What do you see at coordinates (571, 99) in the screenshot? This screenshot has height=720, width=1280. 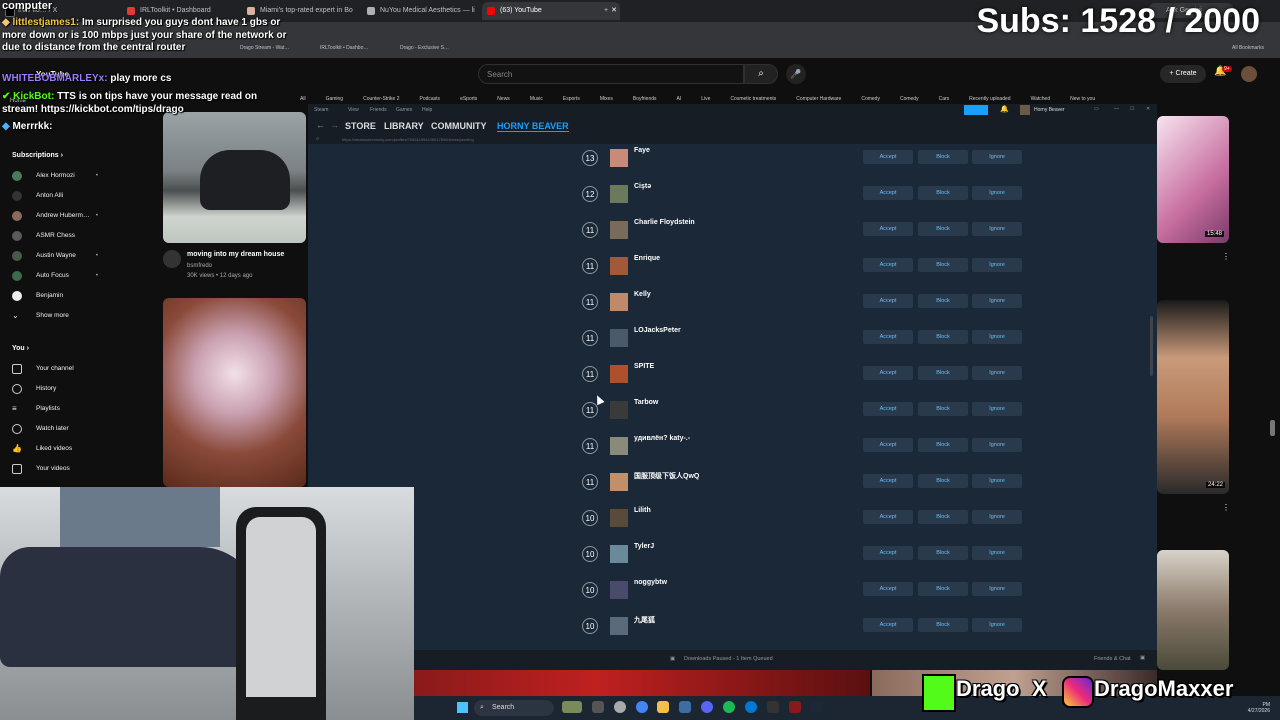 I see `chip: Esports` at bounding box center [571, 99].